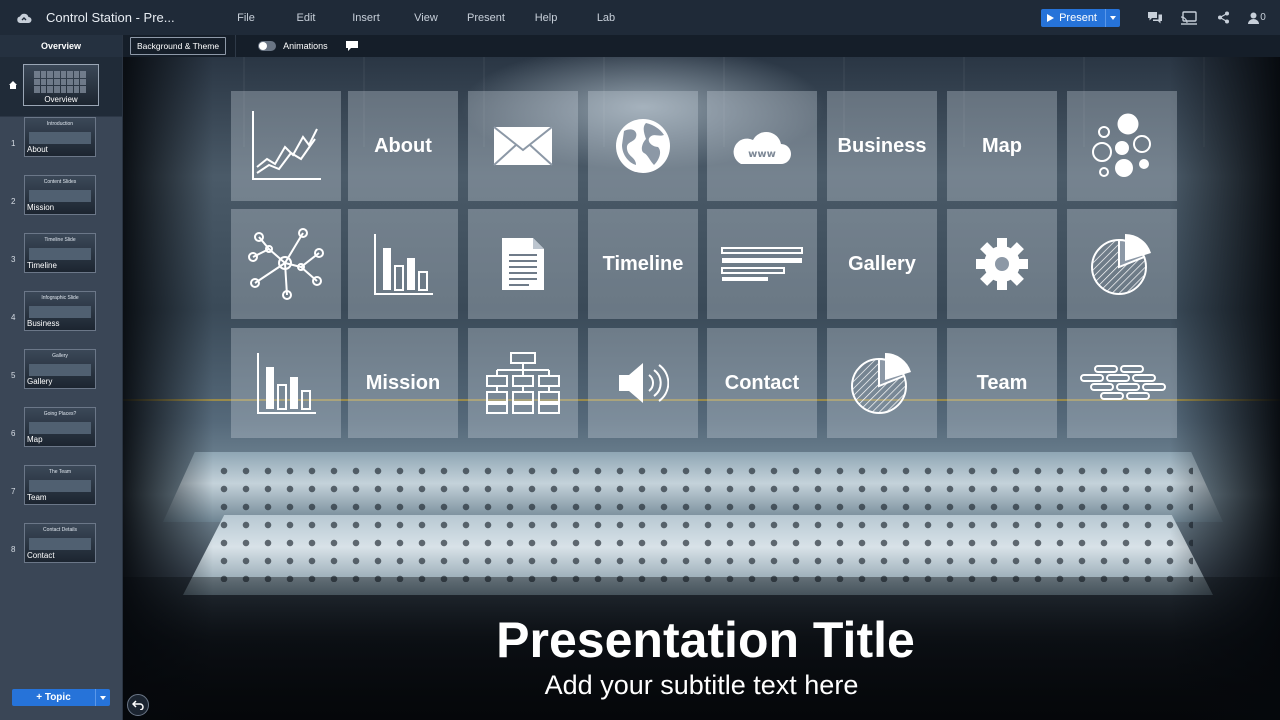 Image resolution: width=1280 pixels, height=720 pixels. Describe the element at coordinates (246, 18) in the screenshot. I see `menu-file: File` at that location.